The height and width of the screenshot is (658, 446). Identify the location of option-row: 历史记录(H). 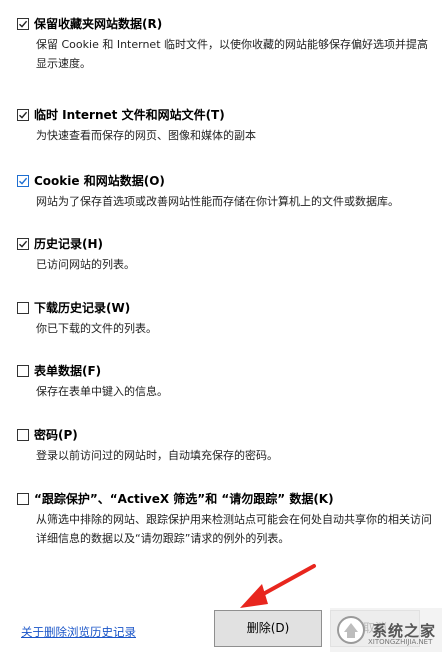
(60, 244).